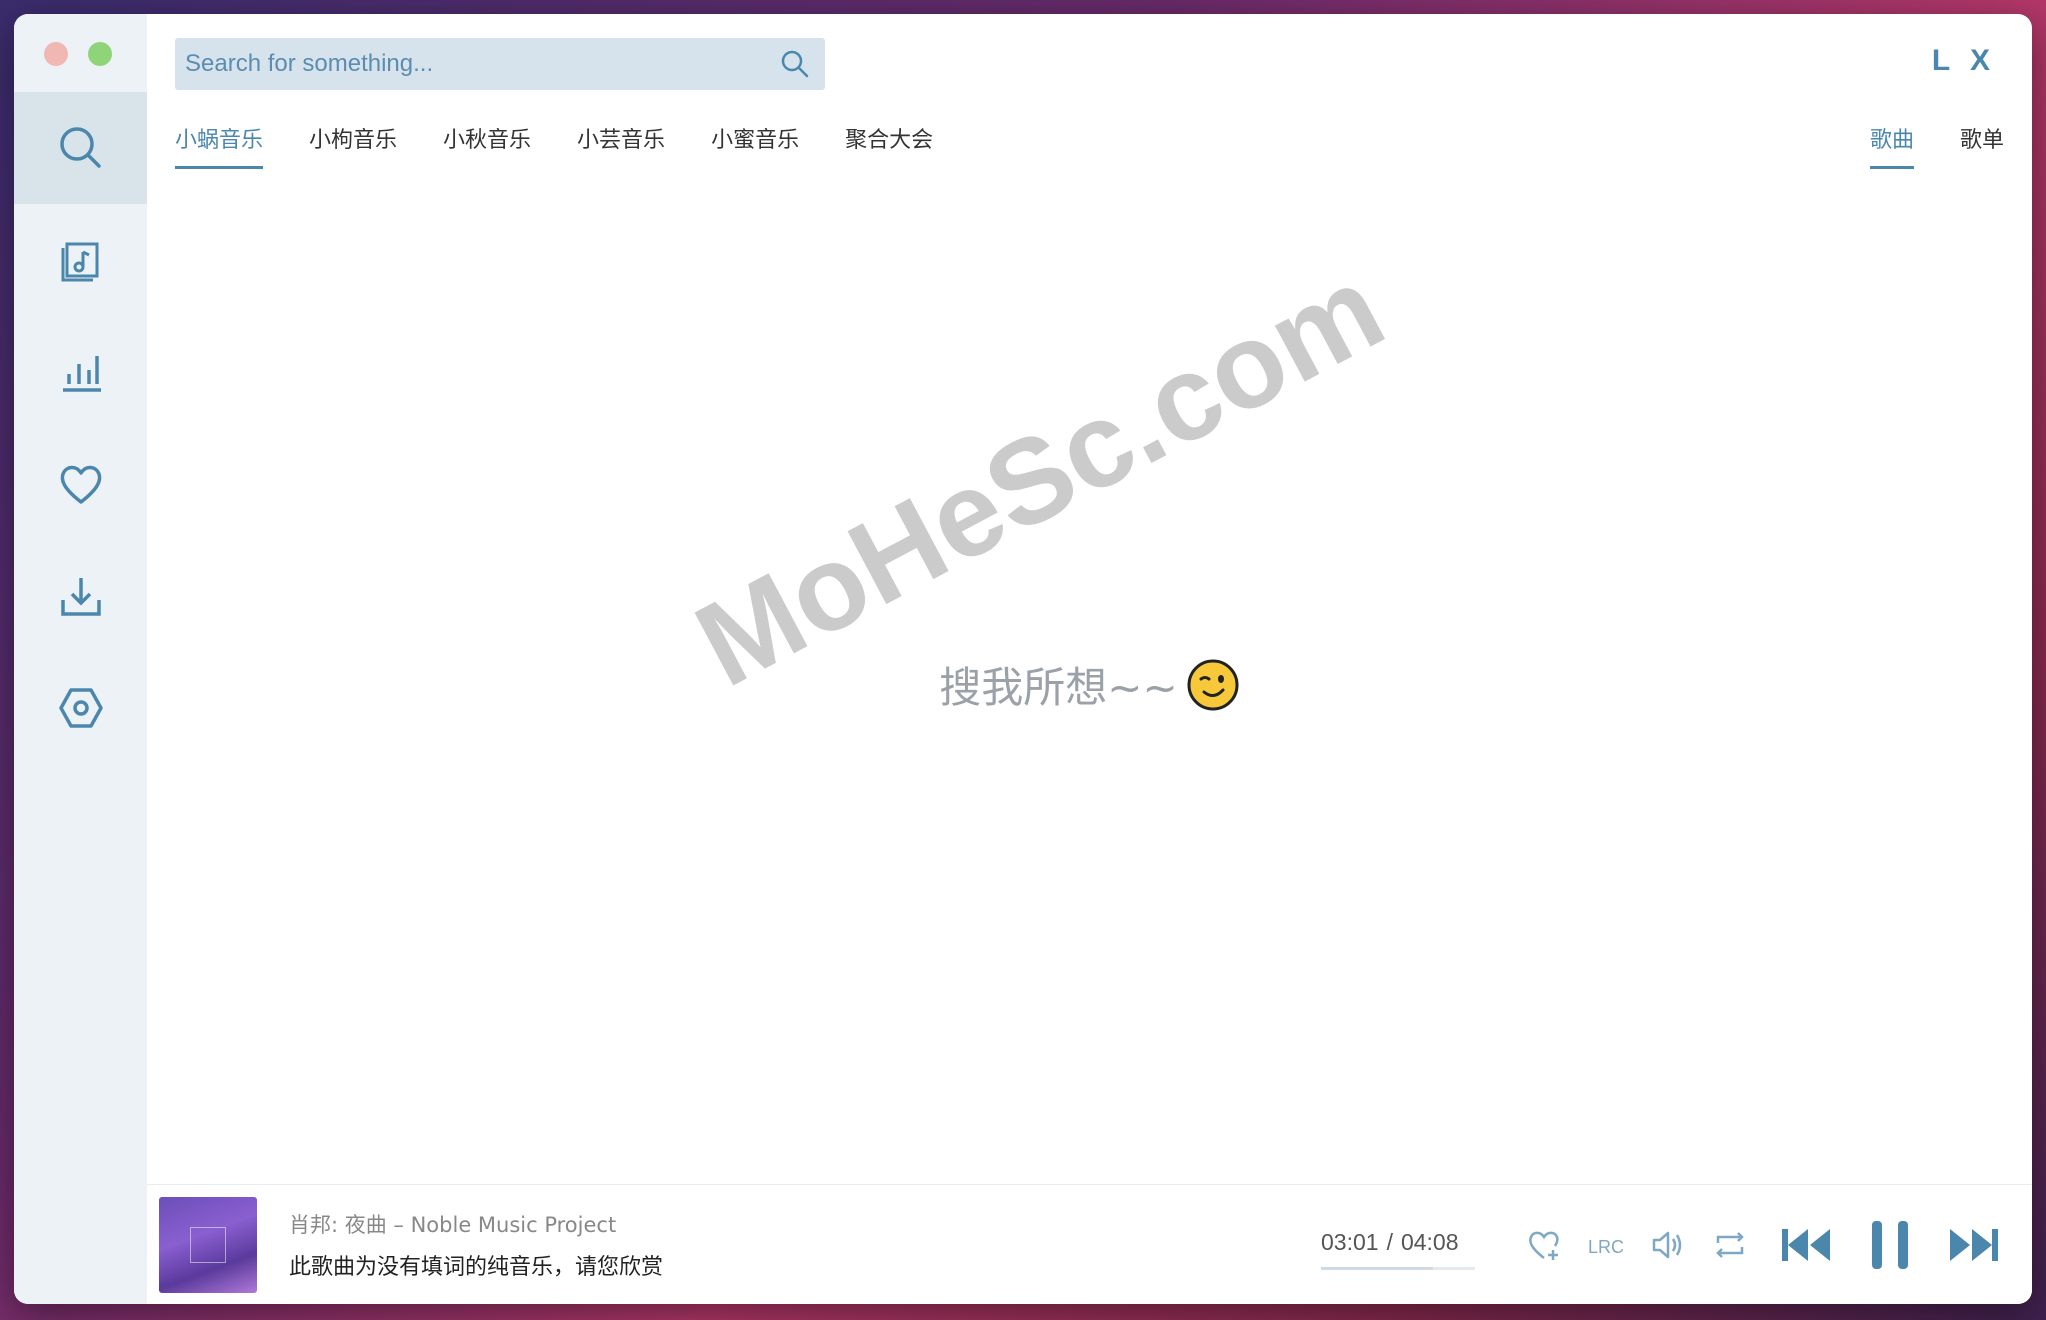 This screenshot has width=2046, height=1320. I want to click on skip-previous-icon, so click(1806, 1245).